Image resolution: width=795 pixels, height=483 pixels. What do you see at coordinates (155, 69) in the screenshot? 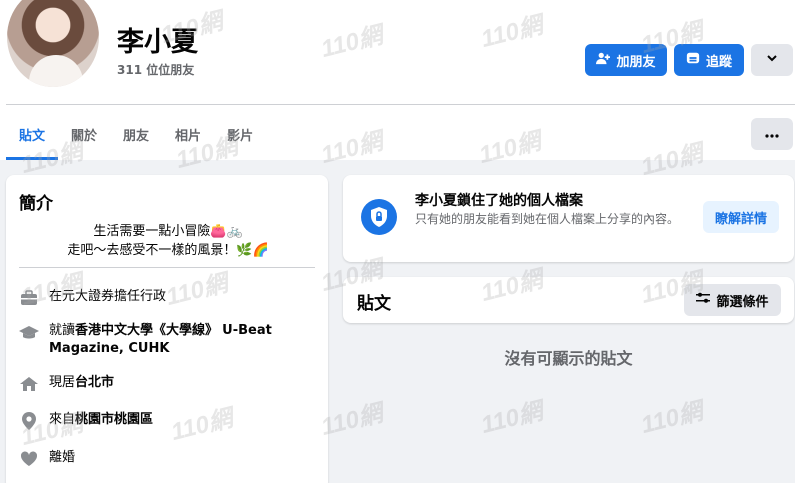
I see `friends-count: 311 位位朋友` at bounding box center [155, 69].